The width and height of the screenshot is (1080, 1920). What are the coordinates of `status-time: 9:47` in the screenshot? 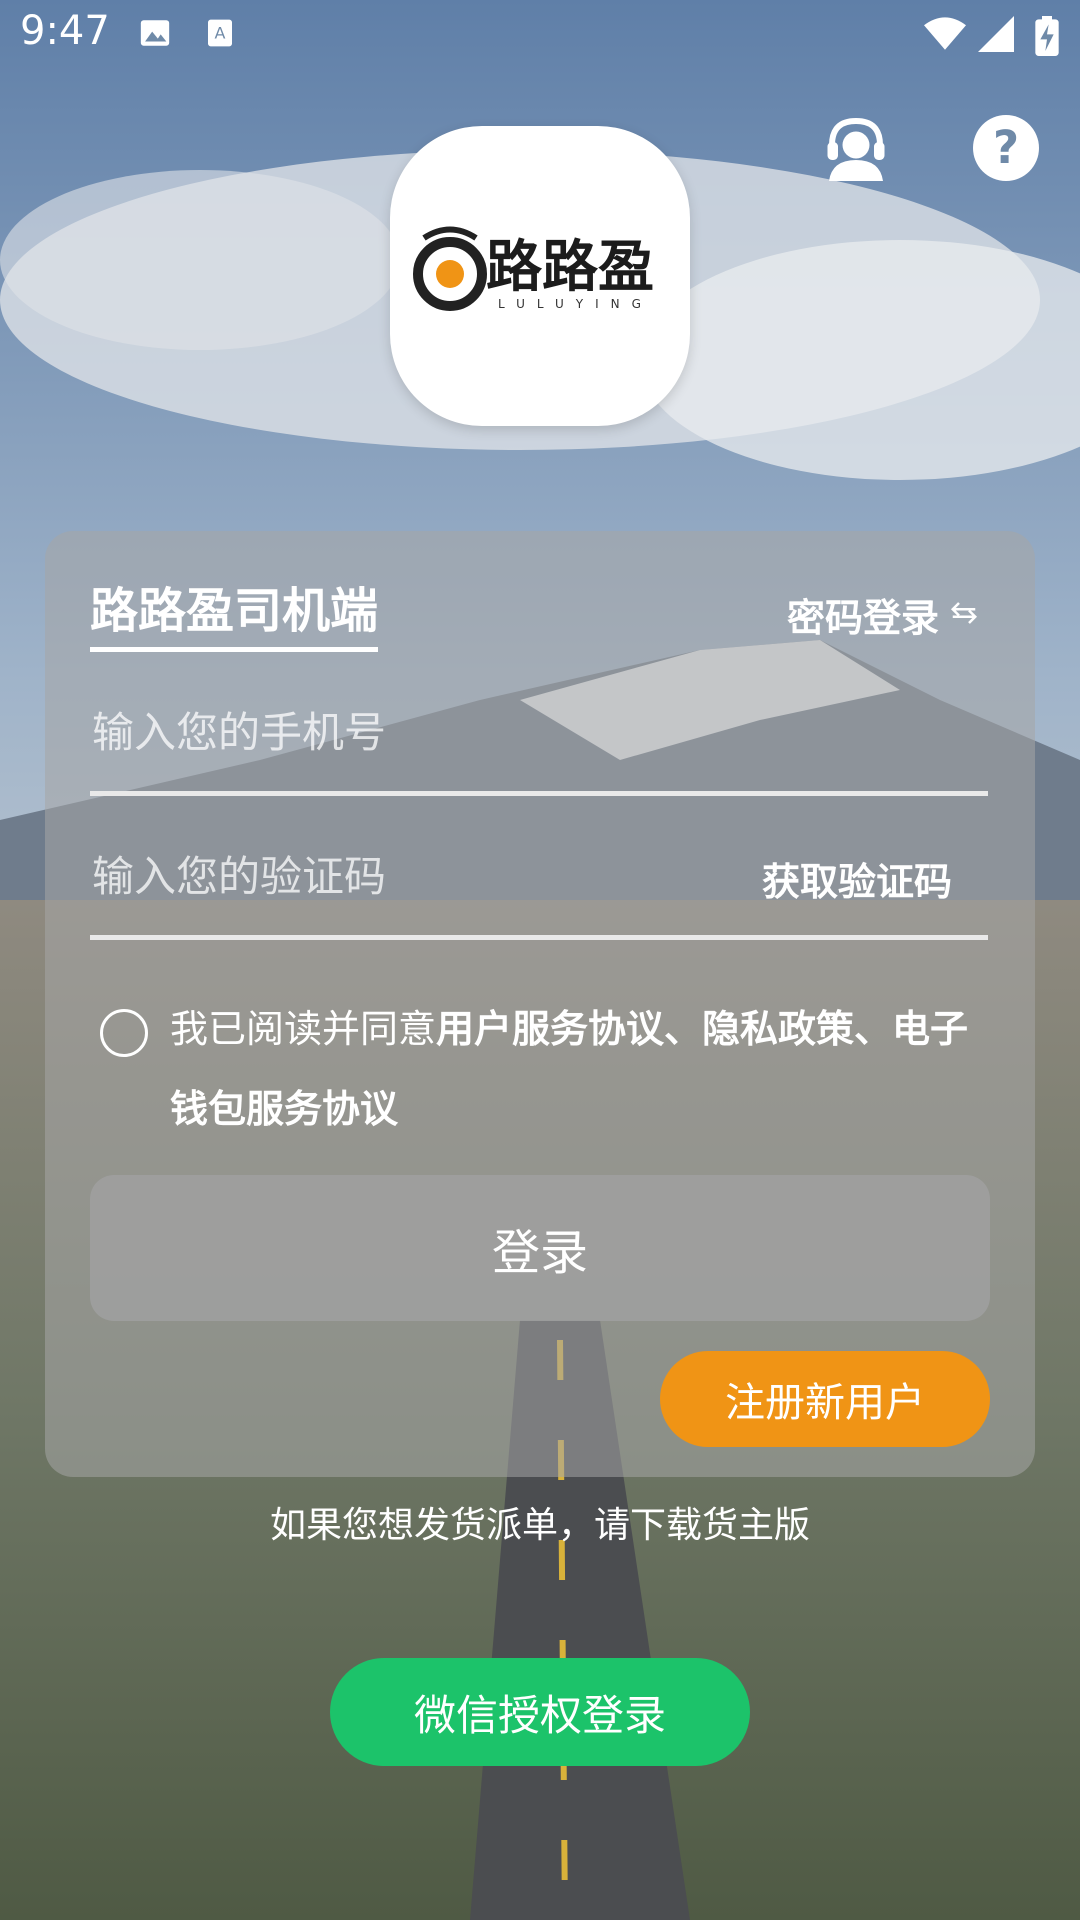 It's located at (65, 31).